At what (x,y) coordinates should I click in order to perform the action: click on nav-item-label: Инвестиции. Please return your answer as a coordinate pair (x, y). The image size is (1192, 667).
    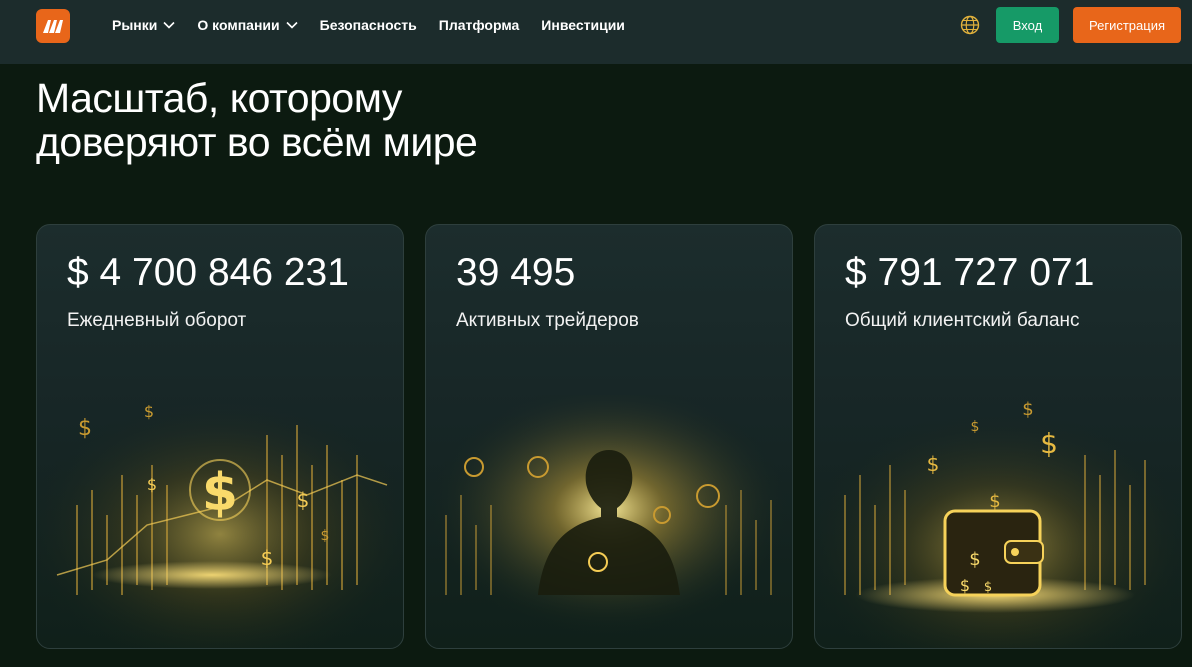
    Looking at the image, I should click on (583, 25).